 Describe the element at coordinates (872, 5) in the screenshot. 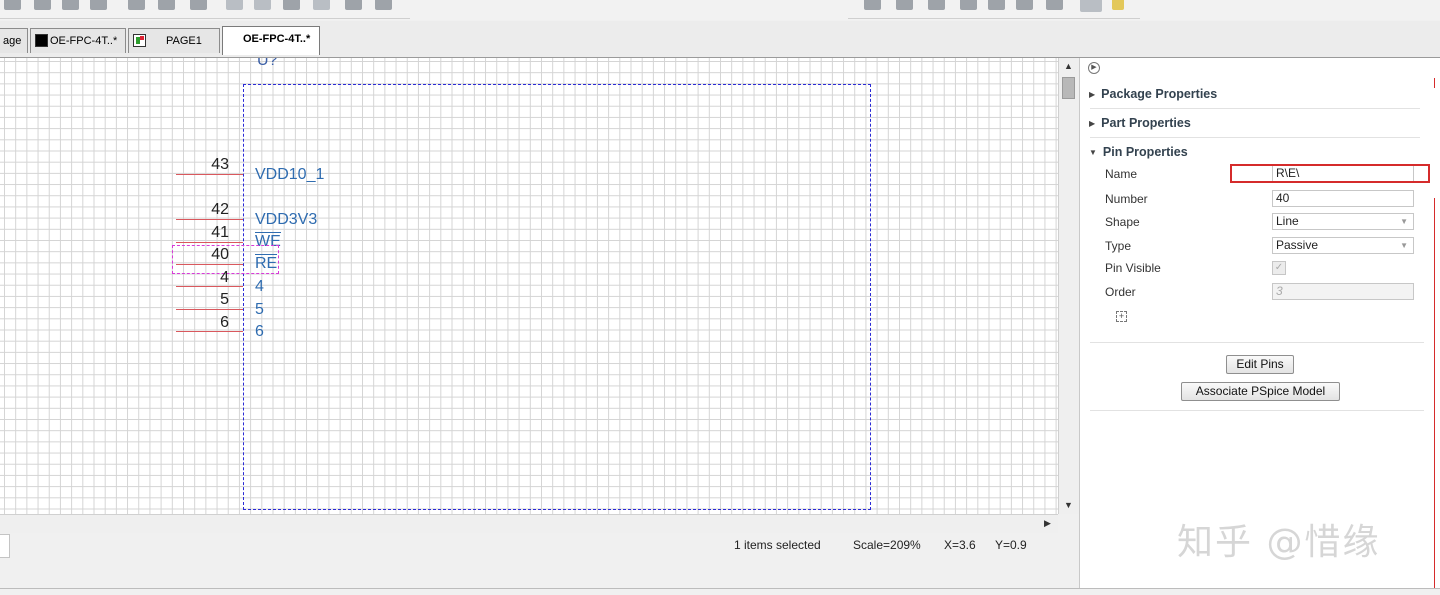

I see `align-left-icon` at that location.